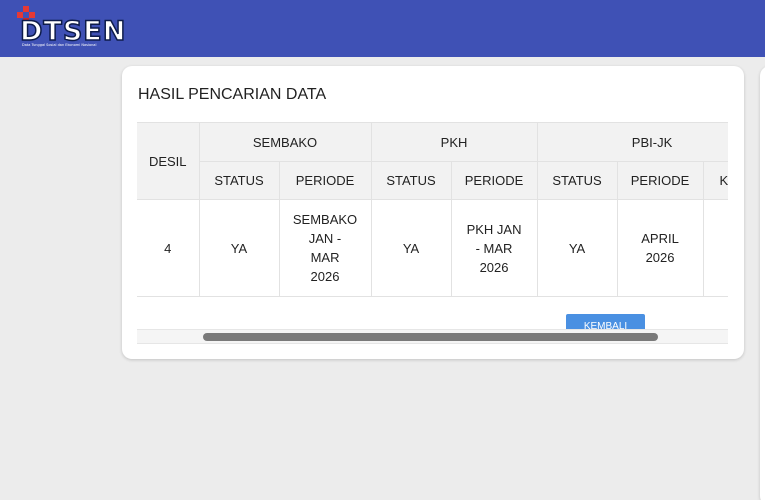  Describe the element at coordinates (168, 248) in the screenshot. I see `cell-desil: 4` at that location.